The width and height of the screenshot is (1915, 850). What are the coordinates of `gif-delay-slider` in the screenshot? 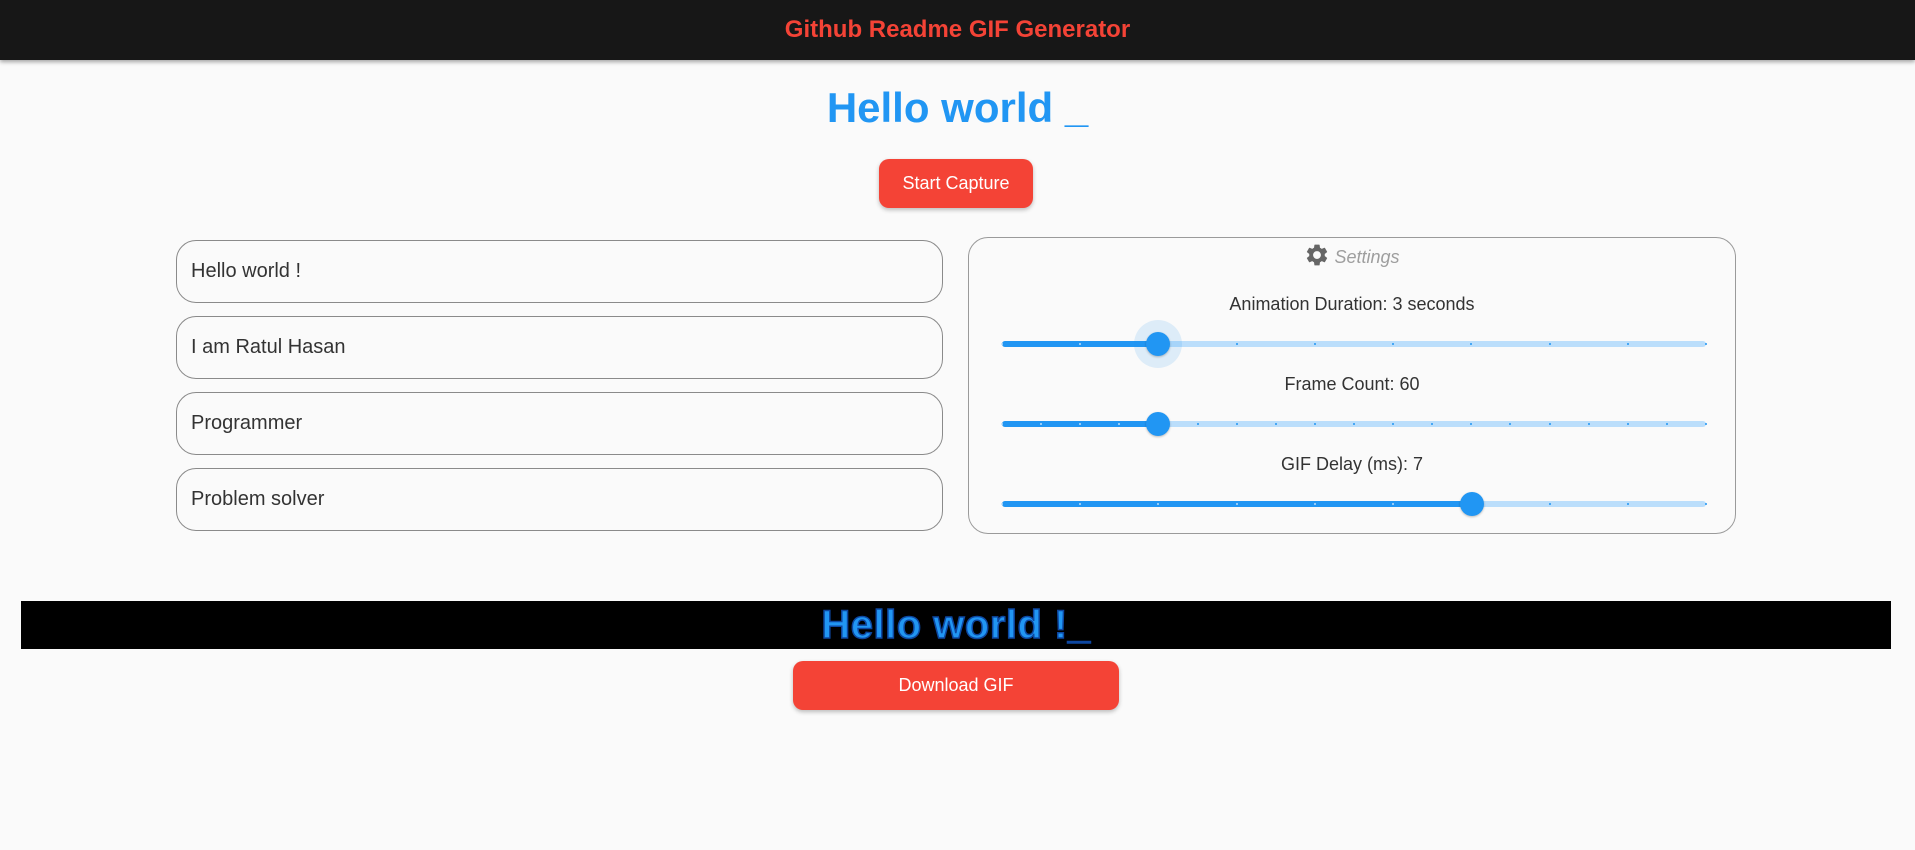 It's located at (1354, 504).